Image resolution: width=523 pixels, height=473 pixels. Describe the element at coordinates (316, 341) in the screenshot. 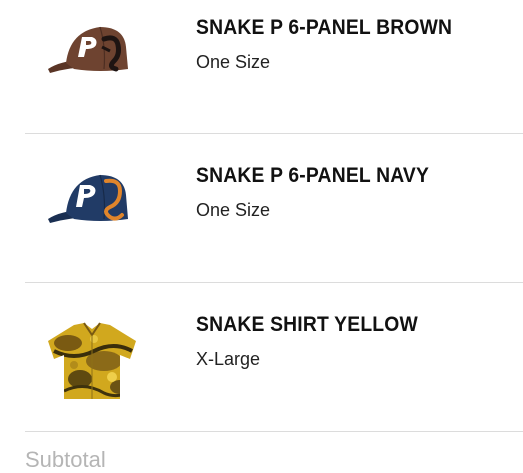

I see `cart-item-info: SNAKE SHIRT YELLOW X-Large` at that location.